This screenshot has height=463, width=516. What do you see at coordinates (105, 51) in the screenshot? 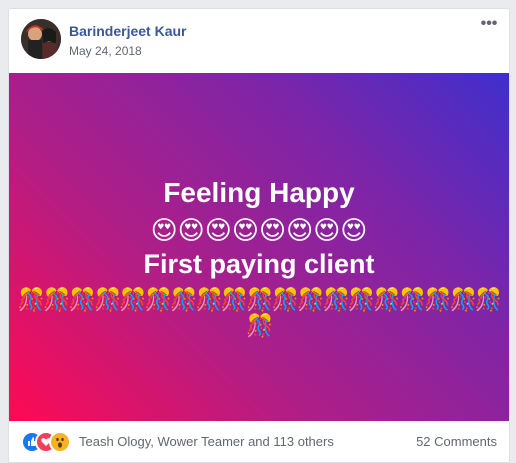
I see `post-date: May 24, 2018` at bounding box center [105, 51].